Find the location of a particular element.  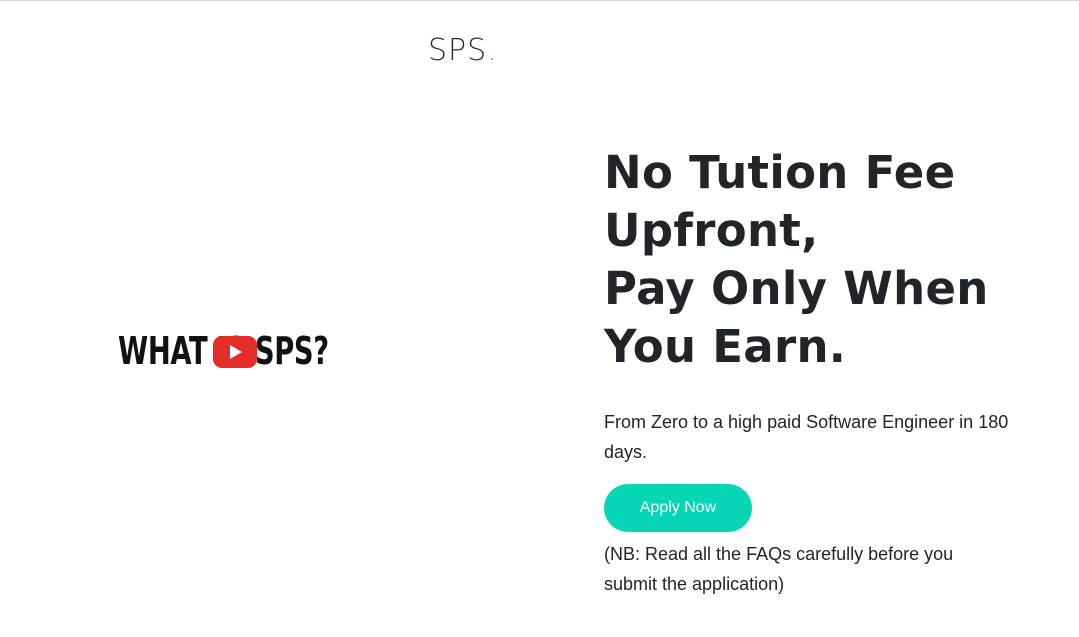

hero-title-line: You Earn. is located at coordinates (725, 346).